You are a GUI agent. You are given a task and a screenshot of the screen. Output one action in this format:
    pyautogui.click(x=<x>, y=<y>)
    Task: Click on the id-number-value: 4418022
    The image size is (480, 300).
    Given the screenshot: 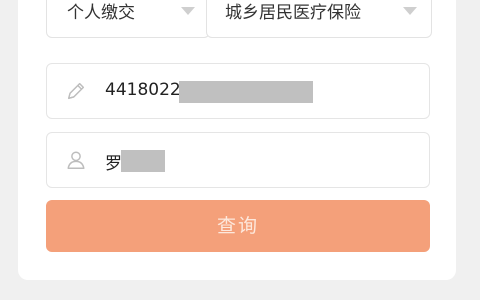 What is the action you would take?
    pyautogui.click(x=143, y=90)
    